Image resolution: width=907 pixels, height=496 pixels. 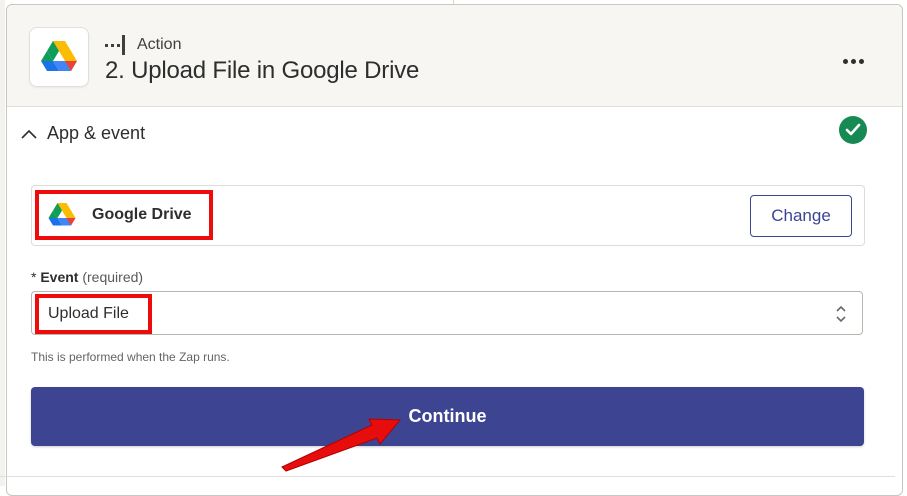 What do you see at coordinates (447, 416) in the screenshot?
I see `continue-button: Continue` at bounding box center [447, 416].